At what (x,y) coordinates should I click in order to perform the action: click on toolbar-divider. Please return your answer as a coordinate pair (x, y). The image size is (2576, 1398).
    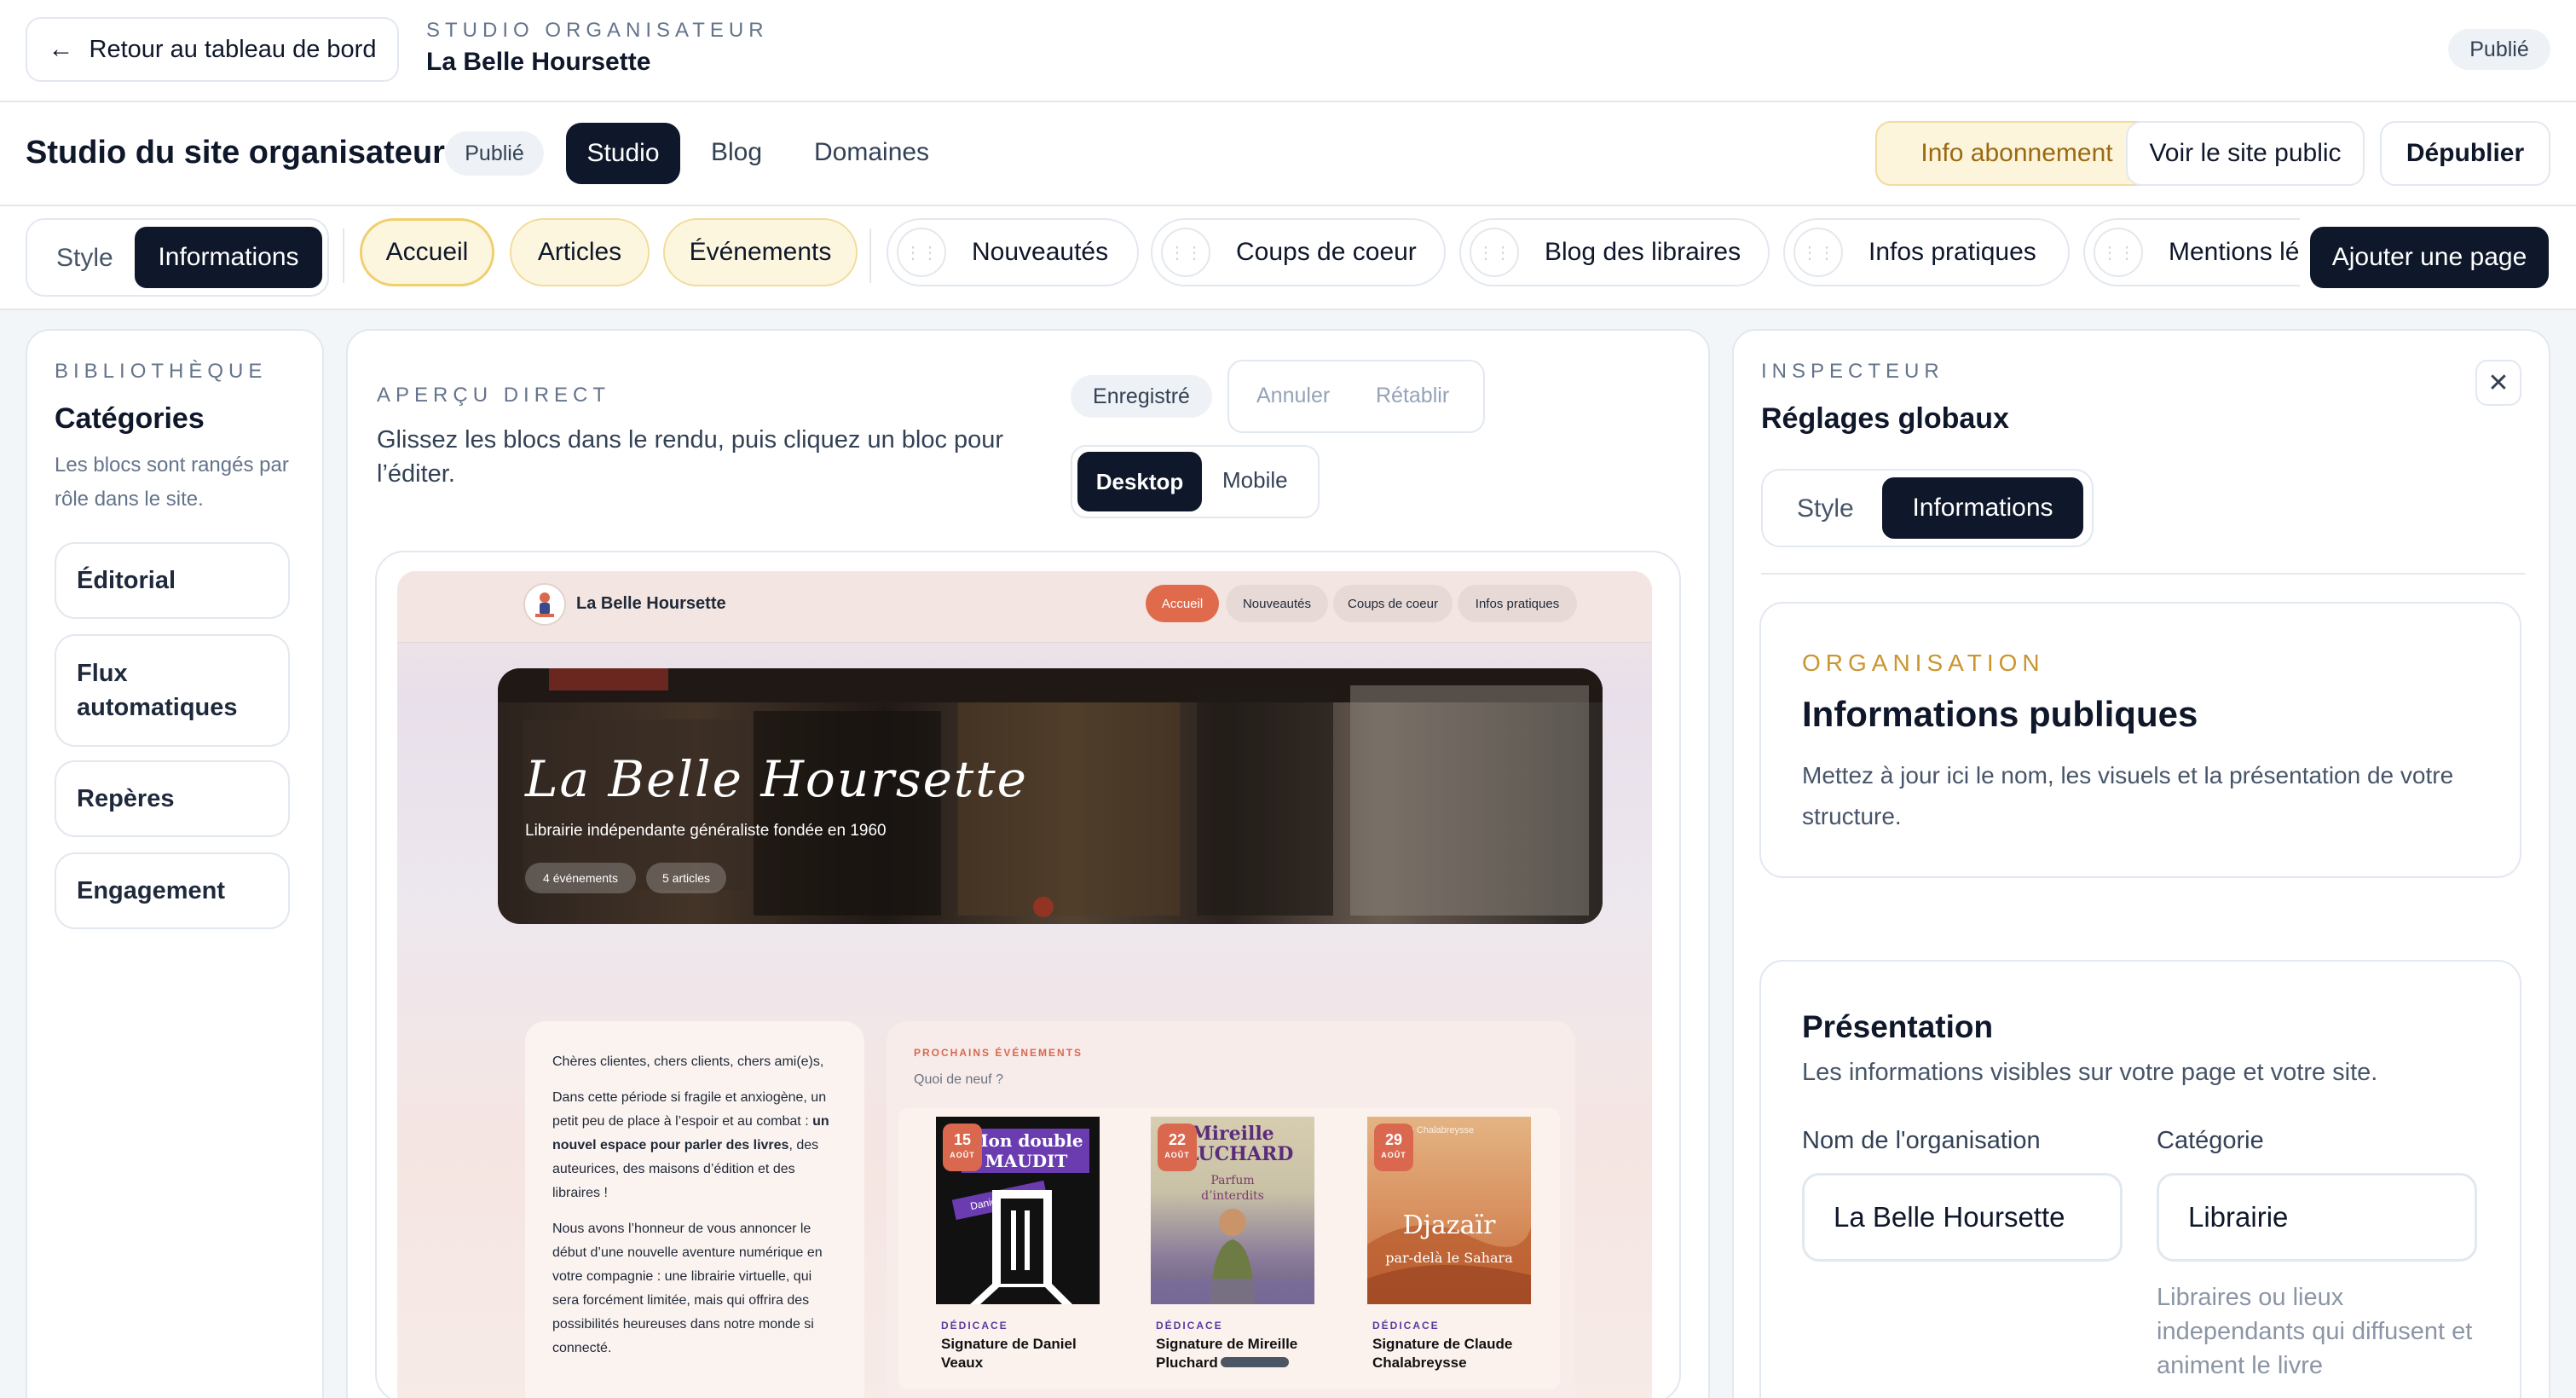
    Looking at the image, I should click on (343, 255).